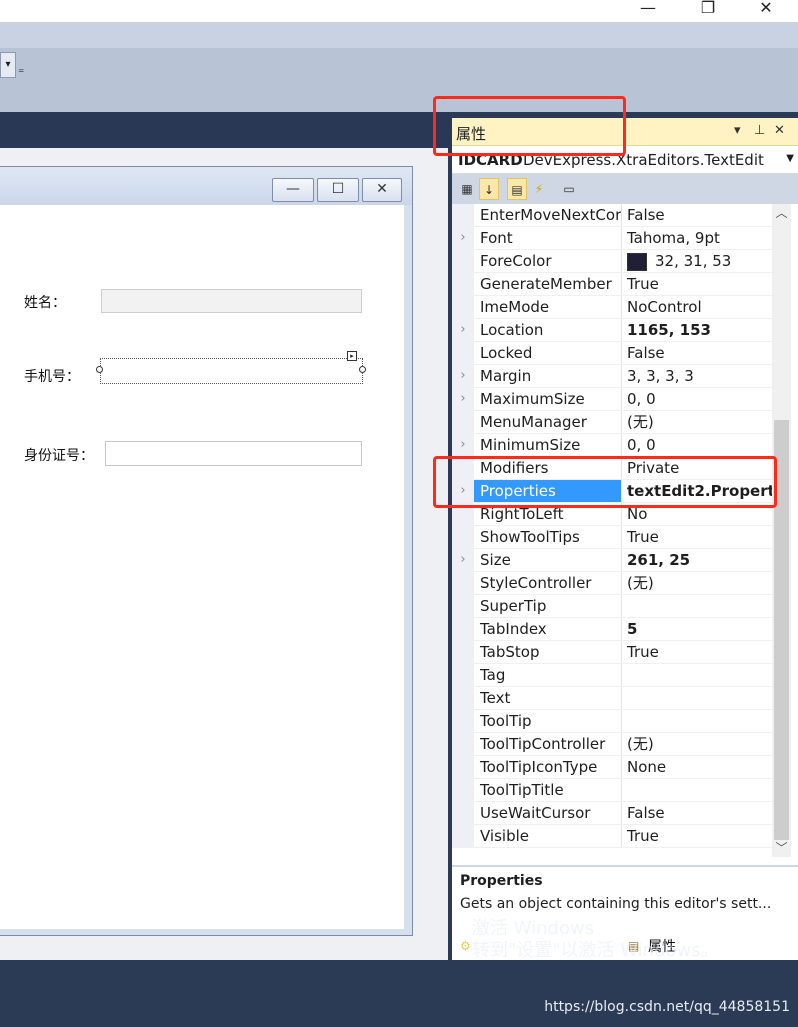 This screenshot has width=798, height=1027. What do you see at coordinates (548, 675) in the screenshot?
I see `property-name: Tag` at bounding box center [548, 675].